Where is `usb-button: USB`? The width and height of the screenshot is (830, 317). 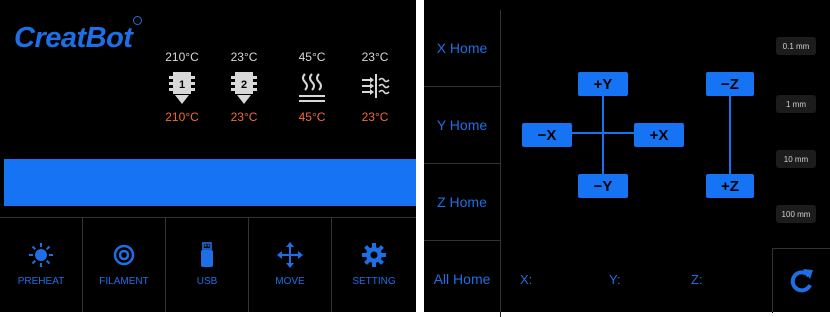 usb-button: USB is located at coordinates (207, 265).